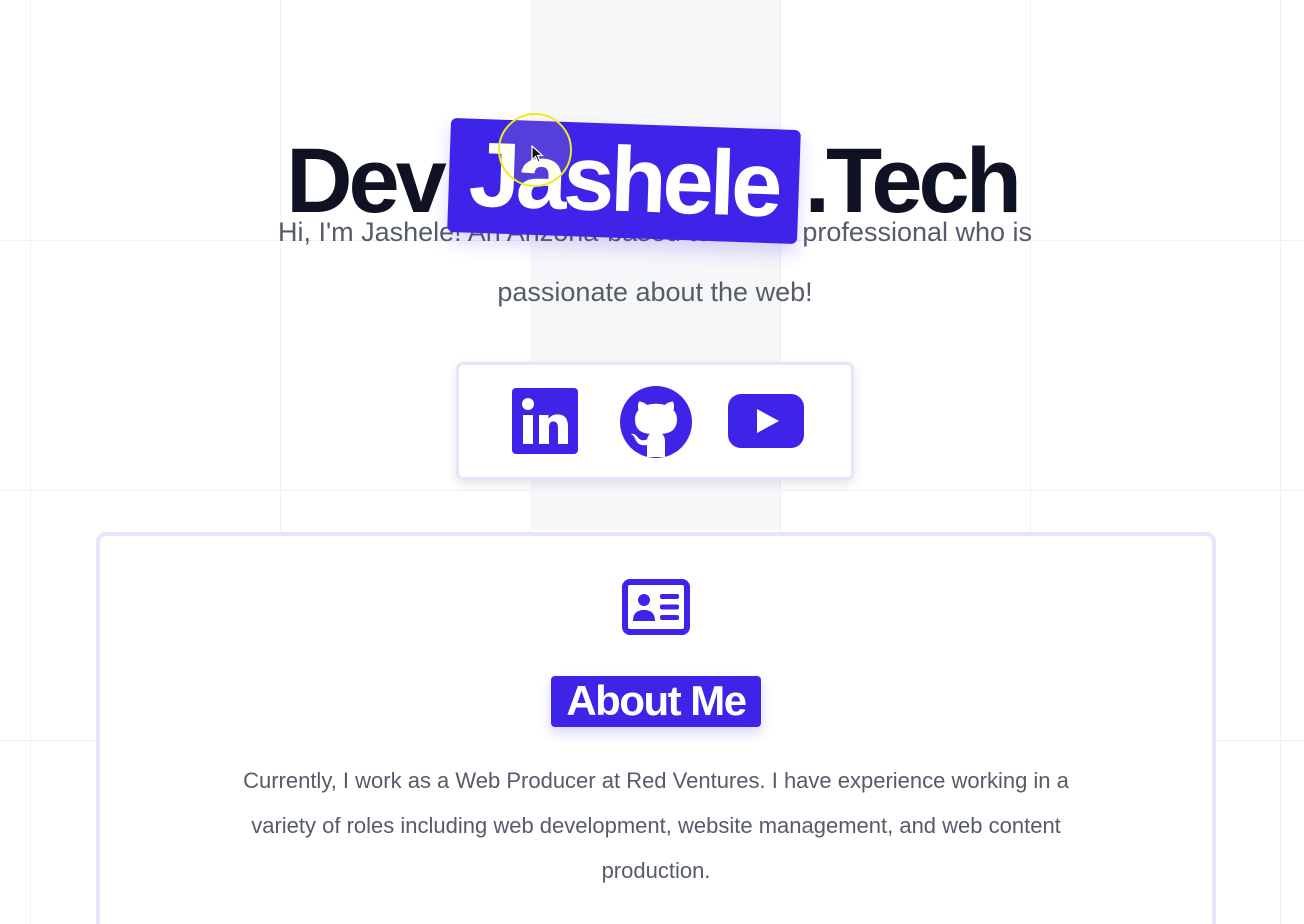 This screenshot has height=924, width=1304. Describe the element at coordinates (652, 180) in the screenshot. I see `site-title: Dev Jashele .Tech` at that location.